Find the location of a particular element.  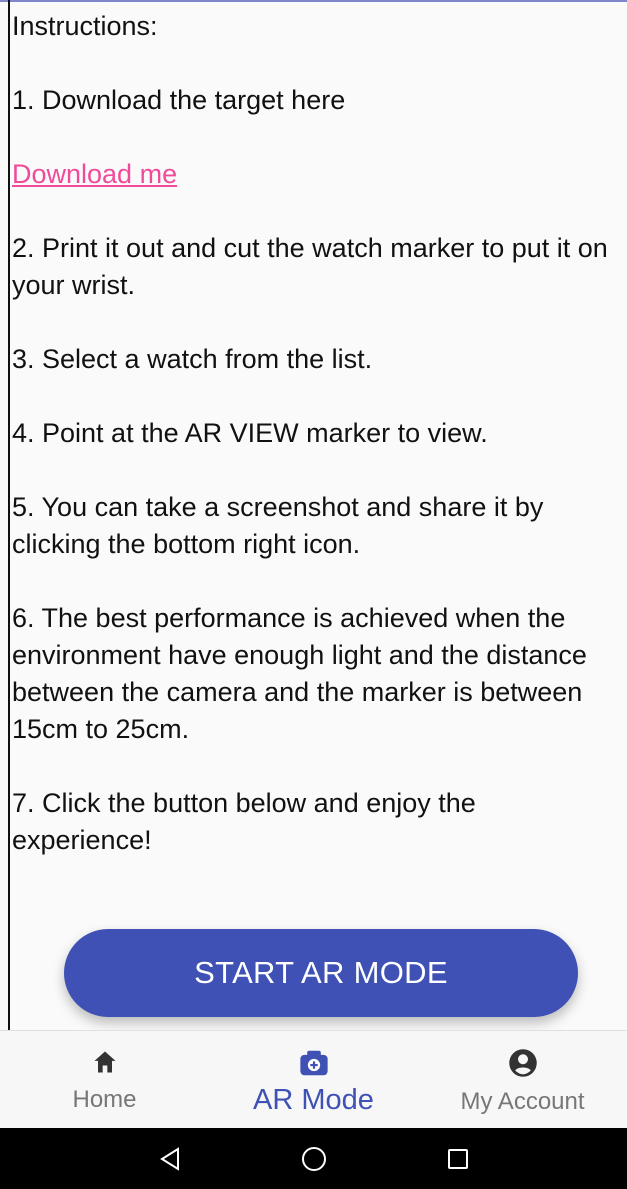

account-icon is located at coordinates (523, 1065).